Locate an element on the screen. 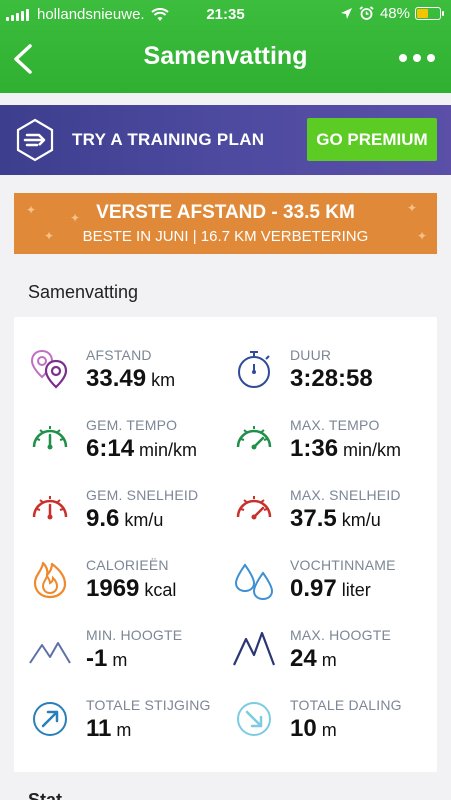 This screenshot has height=800, width=451. stat-avg-pace: GEM. TEMPO 6:14 min/km is located at coordinates (128, 447).